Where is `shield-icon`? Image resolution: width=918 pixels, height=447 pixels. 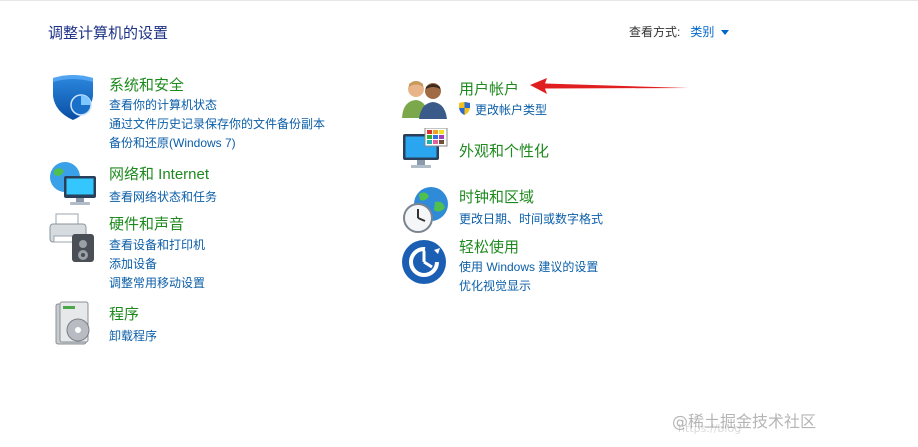
shield-icon is located at coordinates (73, 99).